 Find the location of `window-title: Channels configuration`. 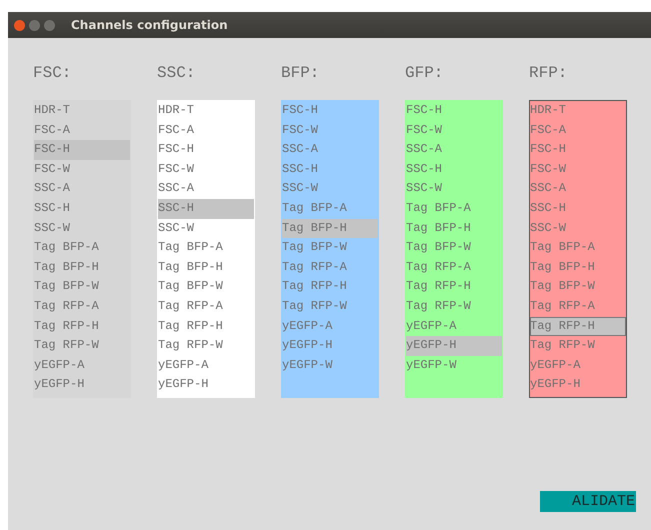

window-title: Channels configuration is located at coordinates (149, 25).